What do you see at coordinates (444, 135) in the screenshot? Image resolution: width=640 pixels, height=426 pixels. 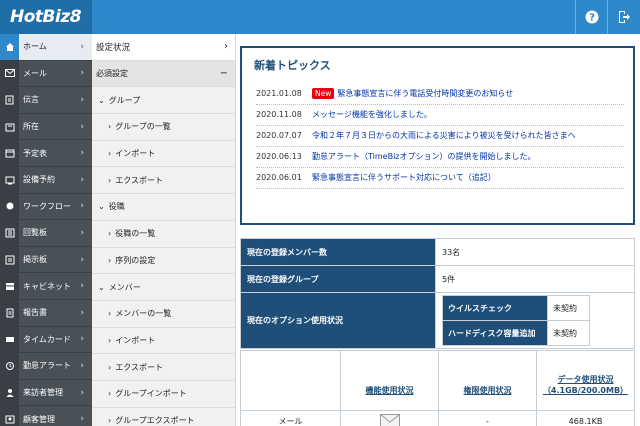 I see `topic-link: 令和２年７月３日からの大雨による災害により被災を受けられた皆さまへ` at bounding box center [444, 135].